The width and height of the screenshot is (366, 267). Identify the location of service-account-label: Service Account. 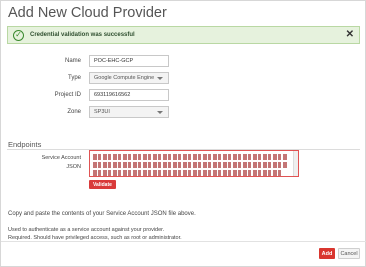
(61, 158).